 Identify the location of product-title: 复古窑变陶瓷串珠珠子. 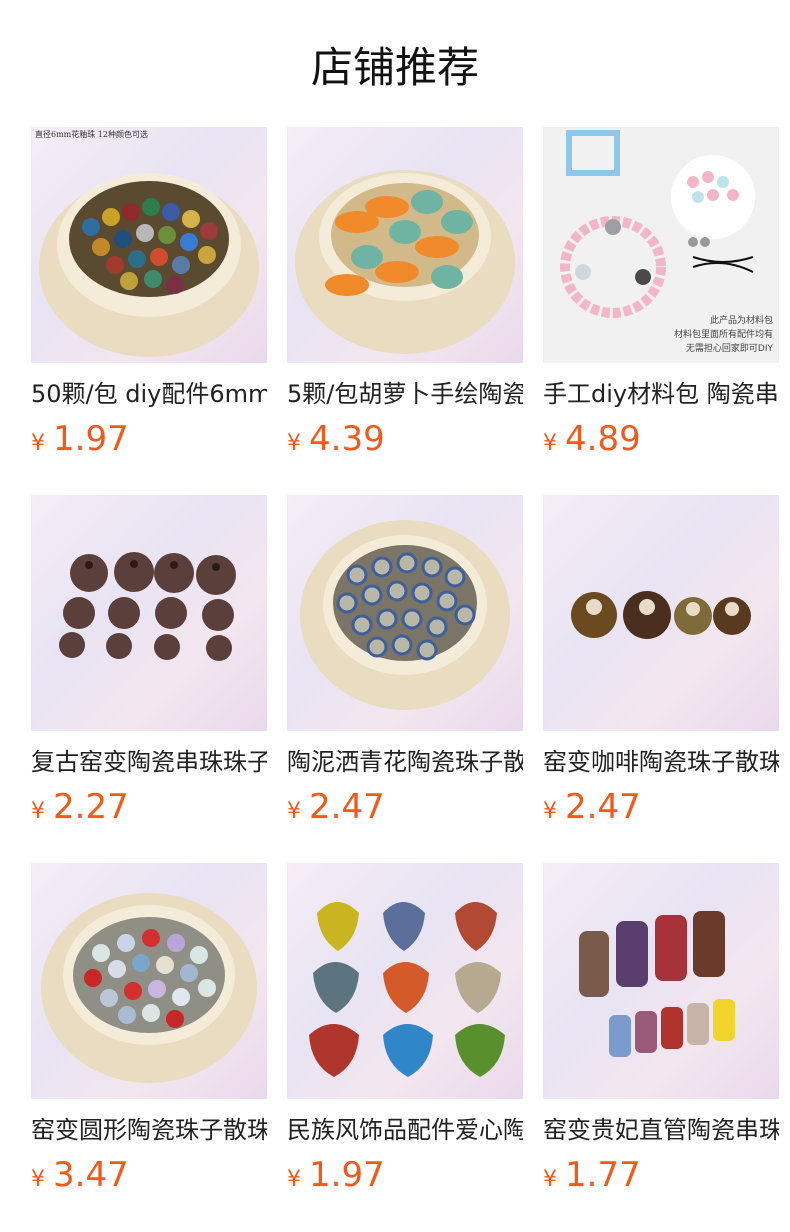
(149, 762).